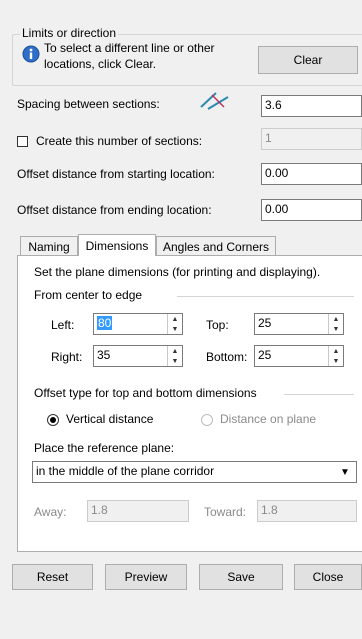  Describe the element at coordinates (307, 511) in the screenshot. I see `toward-input: 1.8` at that location.